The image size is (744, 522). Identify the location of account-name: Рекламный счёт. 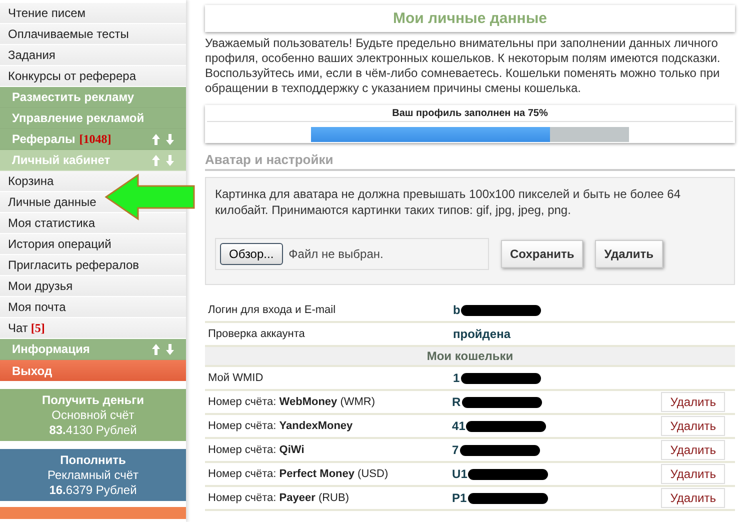
(93, 475).